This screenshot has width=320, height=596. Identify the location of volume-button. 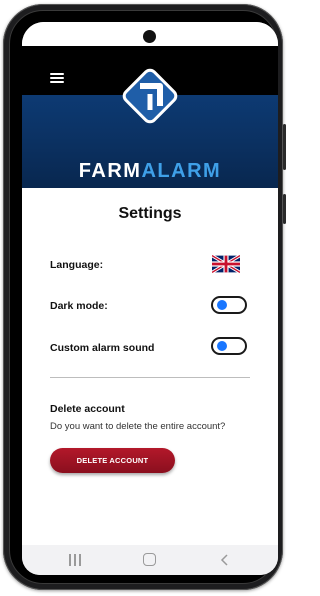
(284, 147).